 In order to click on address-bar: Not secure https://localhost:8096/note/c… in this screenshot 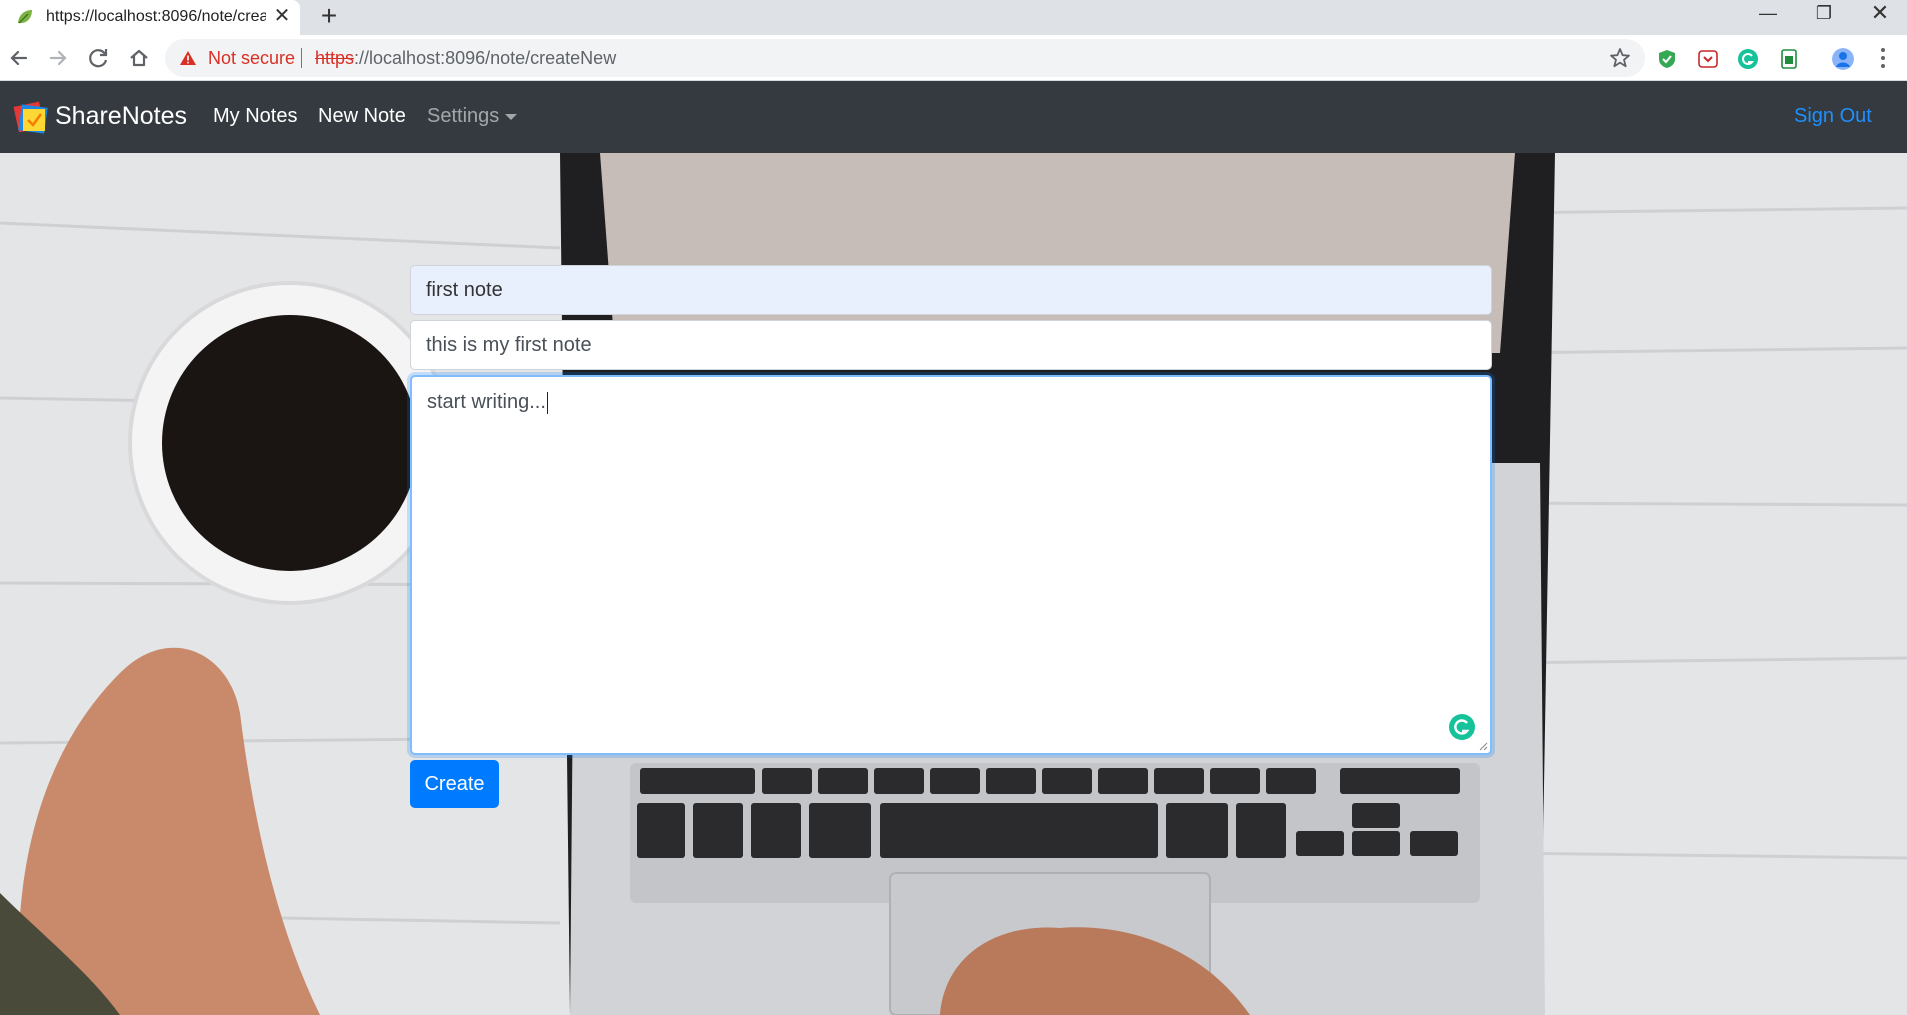, I will do `click(905, 58)`.